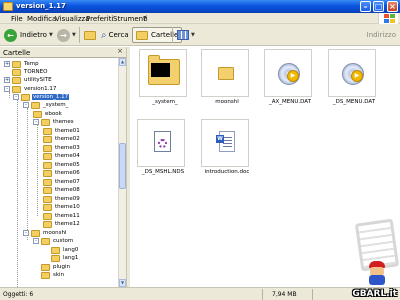 This screenshot has width=400, height=300. Describe the element at coordinates (67, 224) in the screenshot. I see `tree-item-label: theme12` at that location.